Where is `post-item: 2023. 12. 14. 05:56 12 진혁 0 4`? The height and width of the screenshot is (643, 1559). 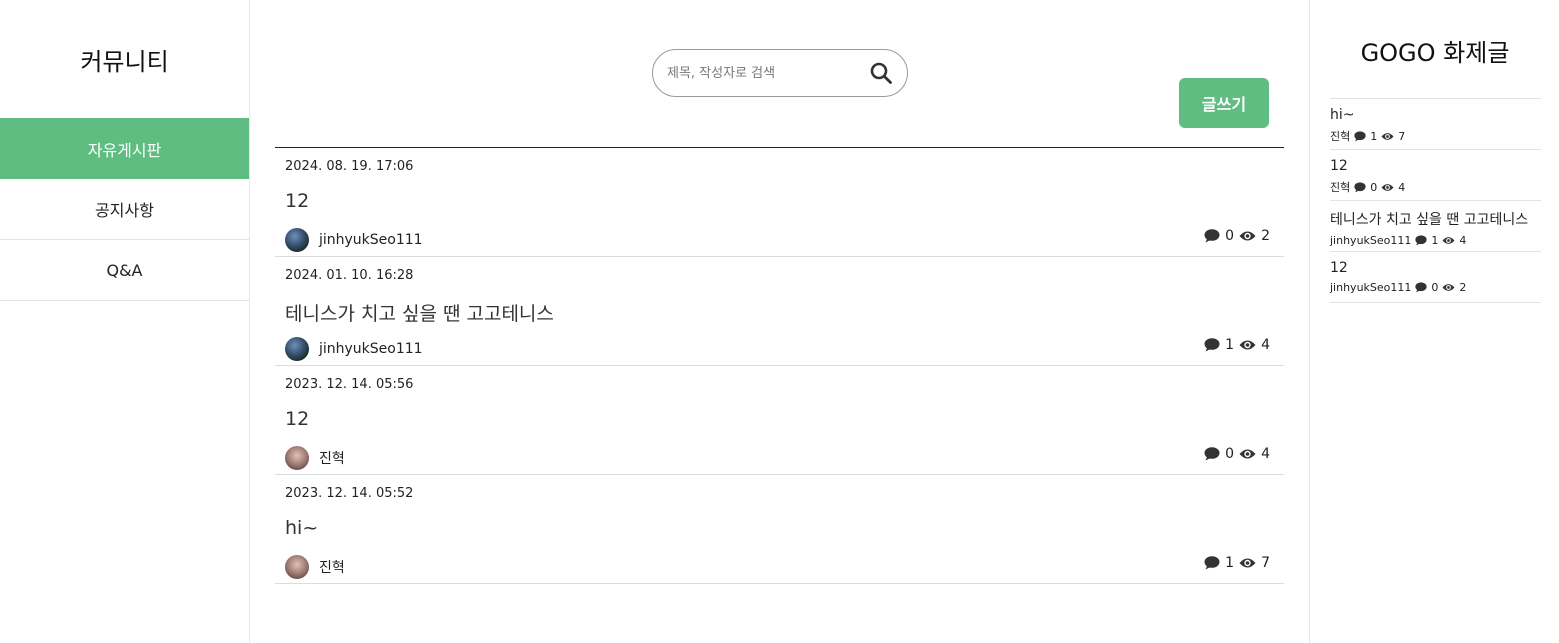 post-item: 2023. 12. 14. 05:56 12 진혁 0 4 is located at coordinates (779, 420).